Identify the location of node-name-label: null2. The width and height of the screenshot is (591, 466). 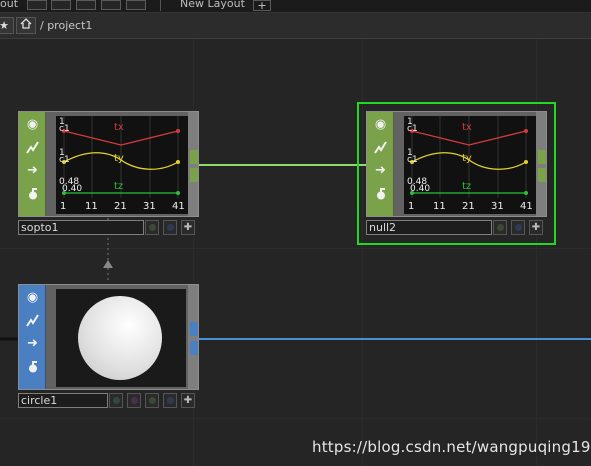
(429, 227).